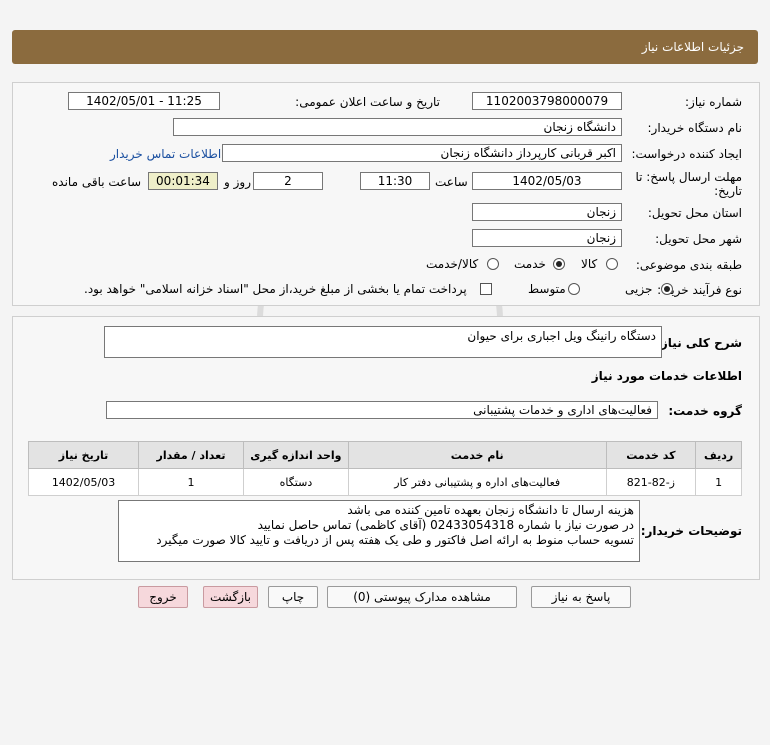  I want to click on city-field: زنجان, so click(547, 238).